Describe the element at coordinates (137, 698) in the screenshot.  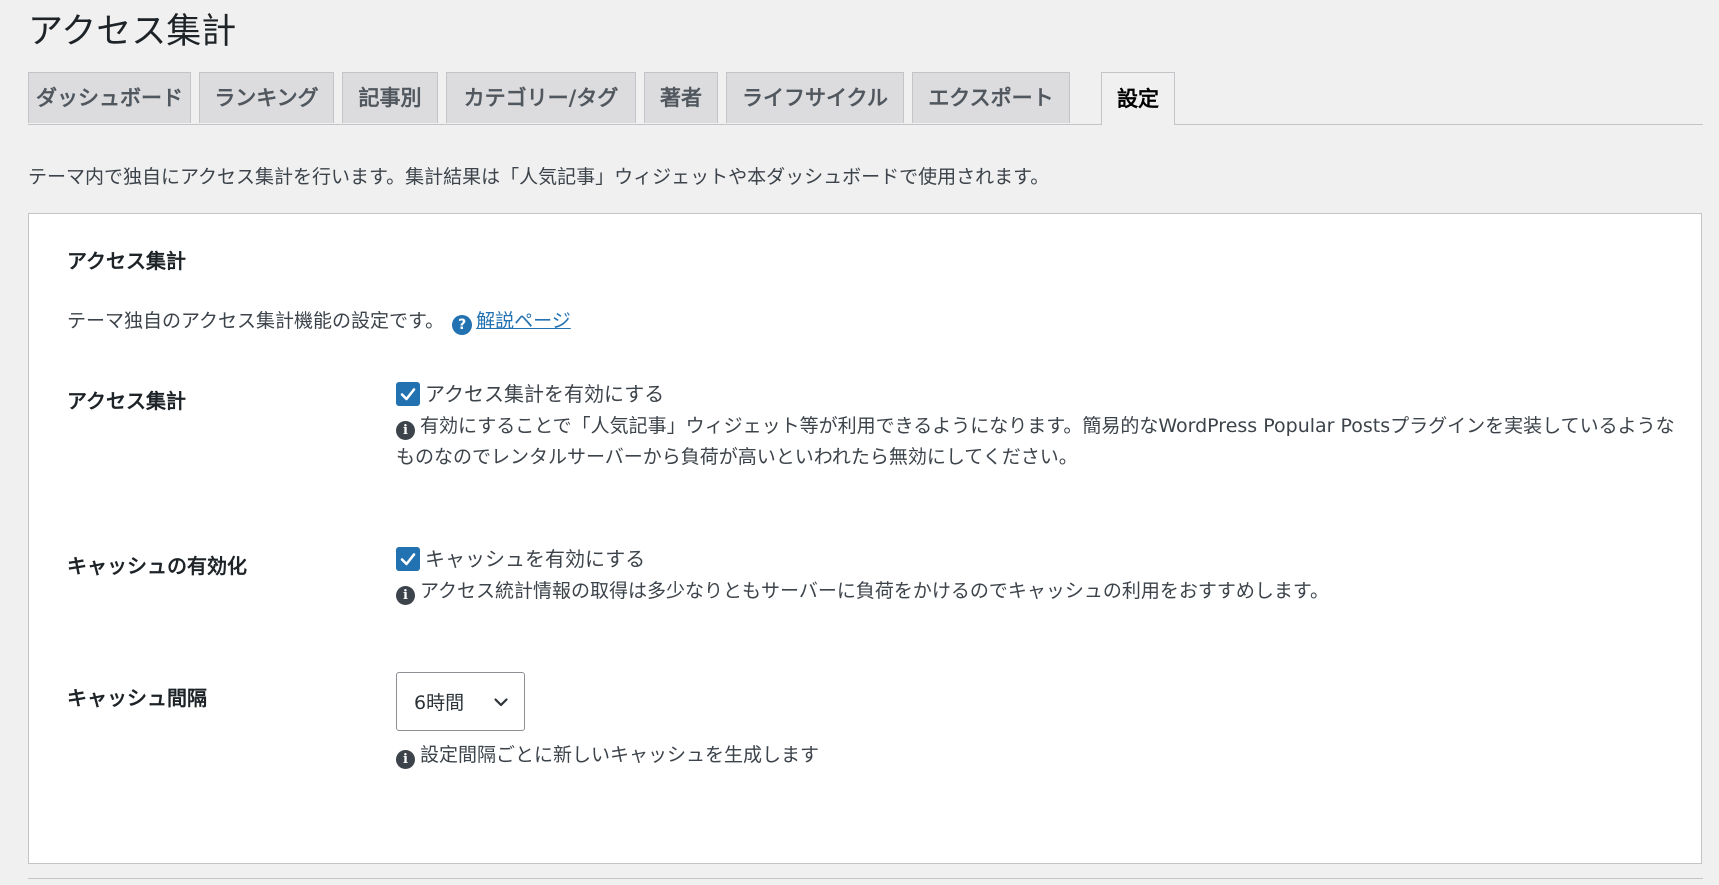
I see `interval-row-label: キャッシュ間隔` at that location.